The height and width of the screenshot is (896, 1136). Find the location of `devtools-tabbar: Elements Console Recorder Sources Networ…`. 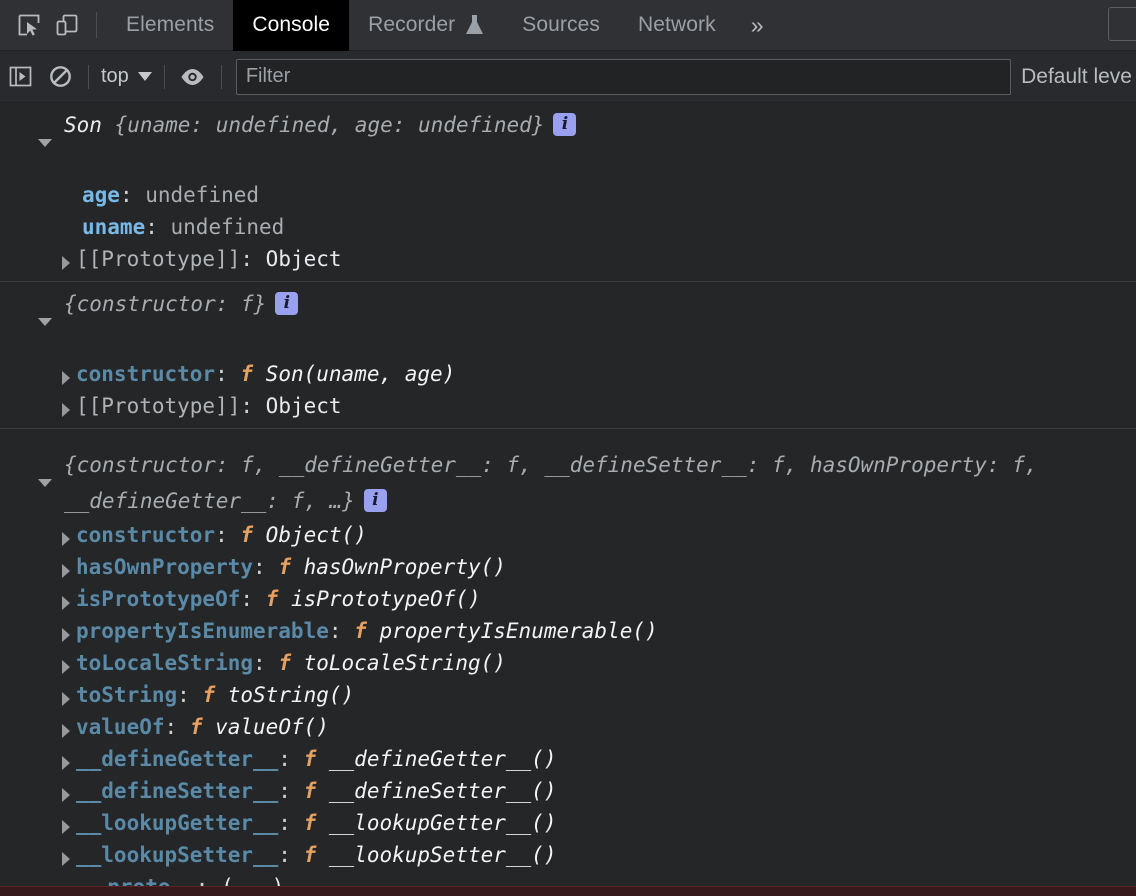

devtools-tabbar: Elements Console Recorder Sources Networ… is located at coordinates (568, 25).